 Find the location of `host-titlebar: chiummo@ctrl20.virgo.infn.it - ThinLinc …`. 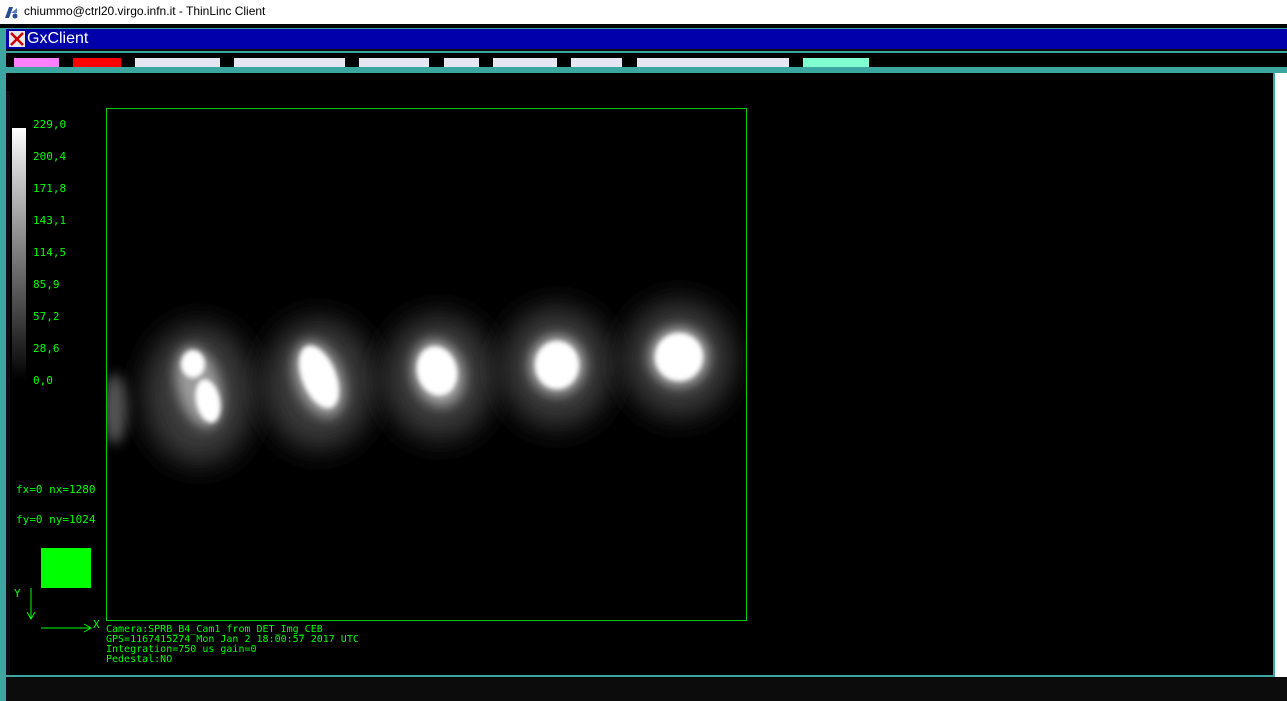

host-titlebar: chiummo@ctrl20.virgo.infn.it - ThinLinc … is located at coordinates (643, 12).